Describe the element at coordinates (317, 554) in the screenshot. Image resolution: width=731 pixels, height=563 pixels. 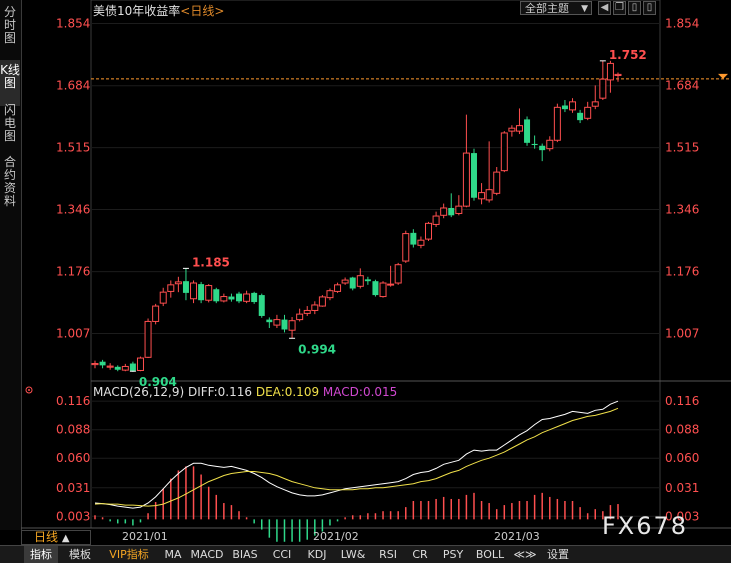
I see `toolbar-item-kdj: KDJ` at that location.